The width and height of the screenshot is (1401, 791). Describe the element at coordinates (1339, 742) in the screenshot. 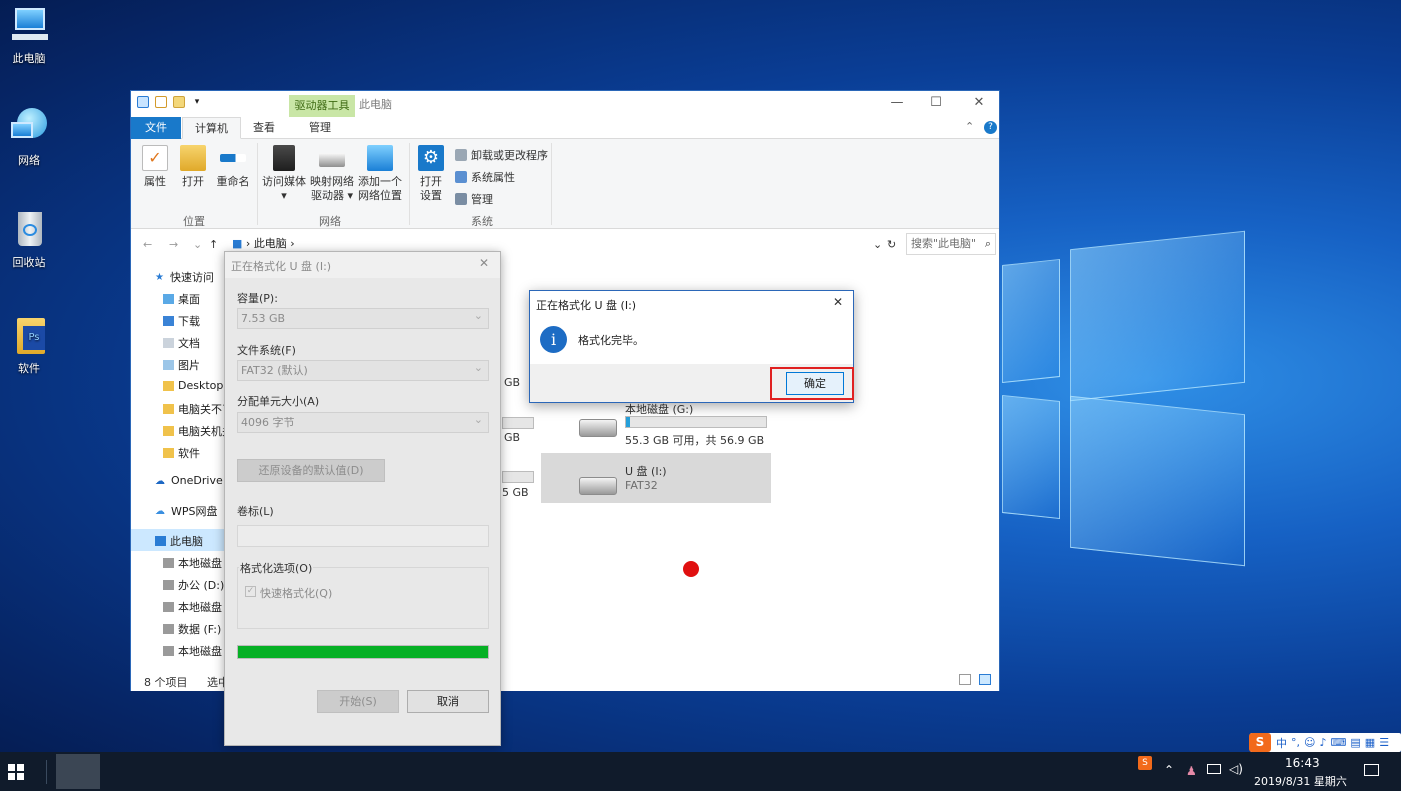

I see `keyboard-icon: ⌨` at that location.